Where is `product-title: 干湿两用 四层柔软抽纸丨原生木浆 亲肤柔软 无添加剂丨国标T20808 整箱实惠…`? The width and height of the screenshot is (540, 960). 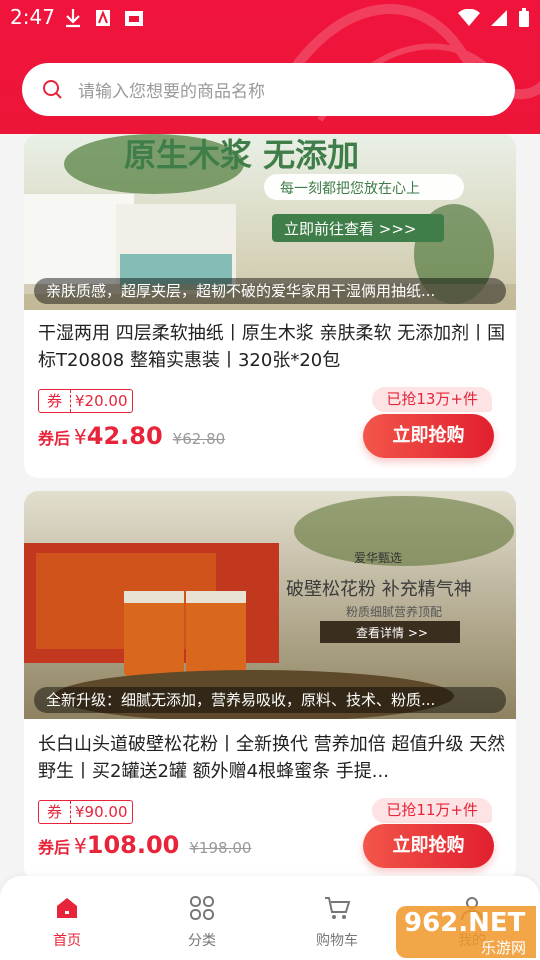 product-title: 干湿两用 四层柔软抽纸丨原生木浆 亲肤柔软 无添加剂丨国标T20808 整箱实惠… is located at coordinates (273, 347).